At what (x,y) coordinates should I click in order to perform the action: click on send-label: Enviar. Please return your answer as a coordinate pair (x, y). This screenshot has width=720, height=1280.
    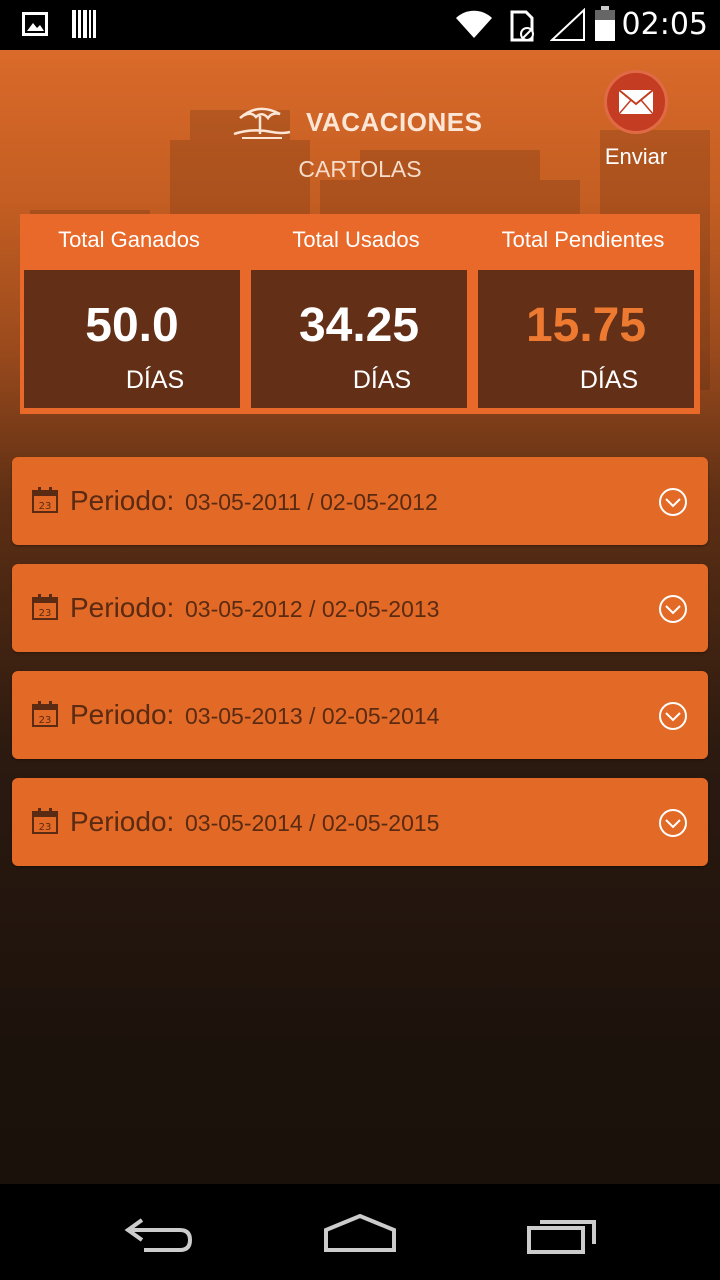
    Looking at the image, I should click on (636, 156).